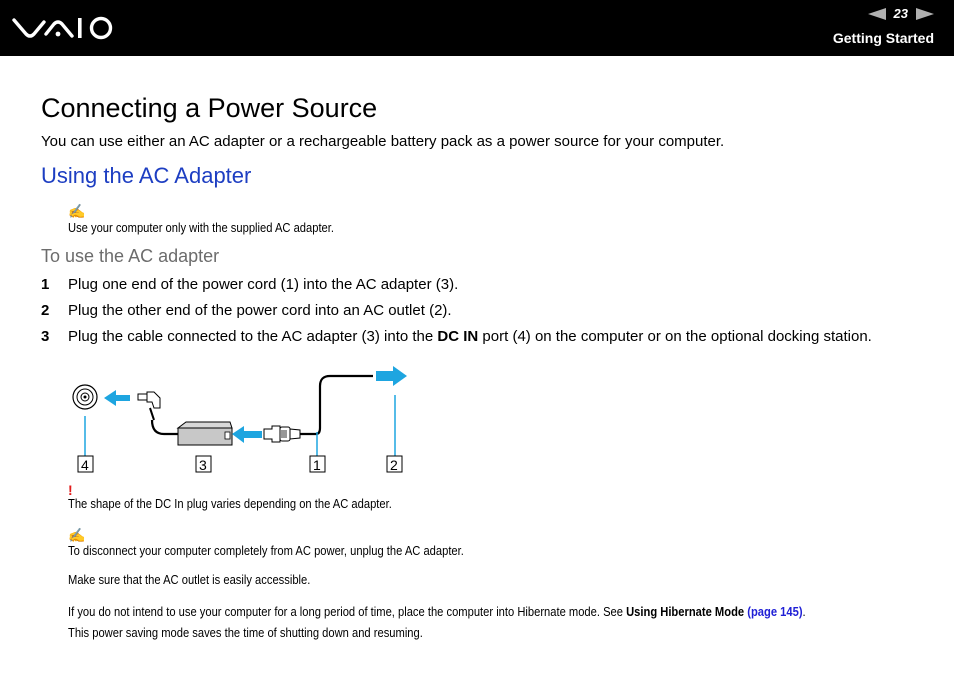 This screenshot has height=674, width=954. I want to click on svg-text: 1, so click(317, 465).